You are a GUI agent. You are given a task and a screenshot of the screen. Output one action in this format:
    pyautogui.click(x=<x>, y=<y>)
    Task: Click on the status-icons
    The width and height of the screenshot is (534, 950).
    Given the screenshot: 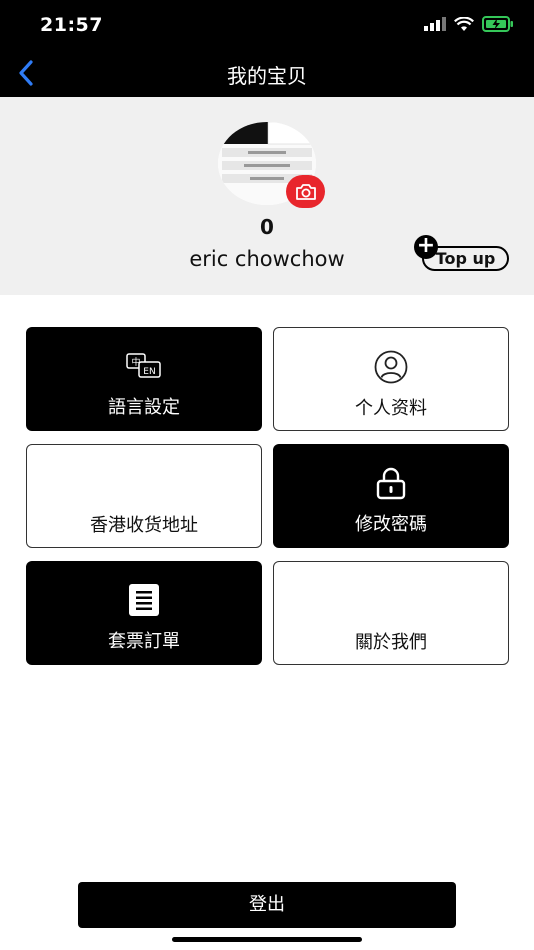 What is the action you would take?
    pyautogui.click(x=469, y=24)
    